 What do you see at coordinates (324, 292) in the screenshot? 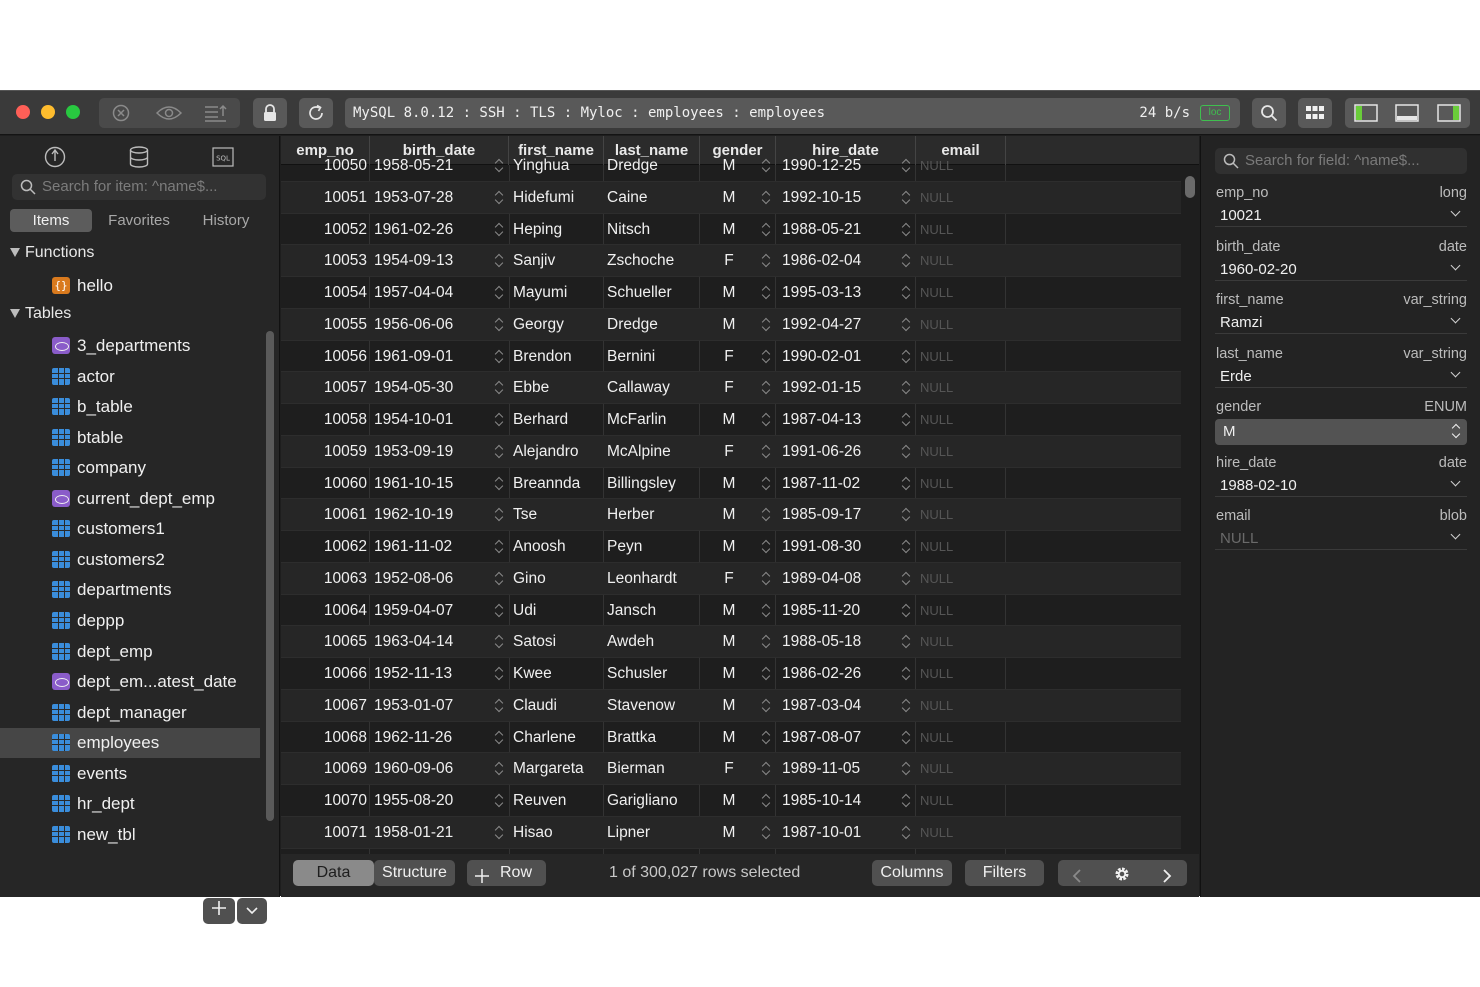
I see `cell-emp-no: 10054` at bounding box center [324, 292].